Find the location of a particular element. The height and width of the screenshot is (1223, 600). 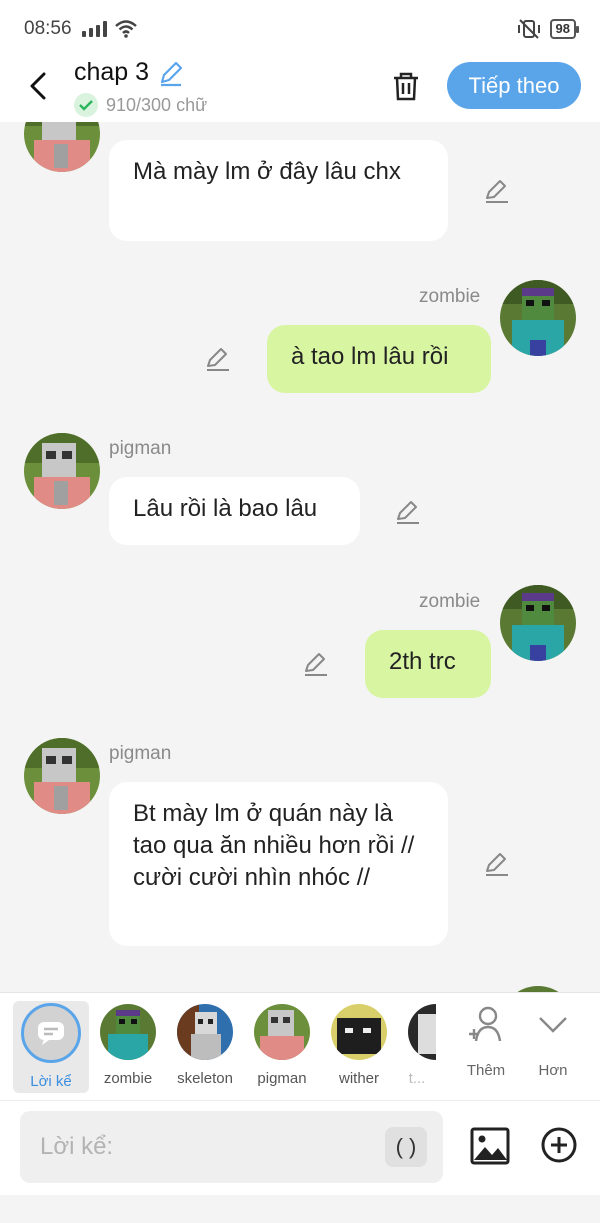

character-zombie: zombie is located at coordinates (128, 1044).